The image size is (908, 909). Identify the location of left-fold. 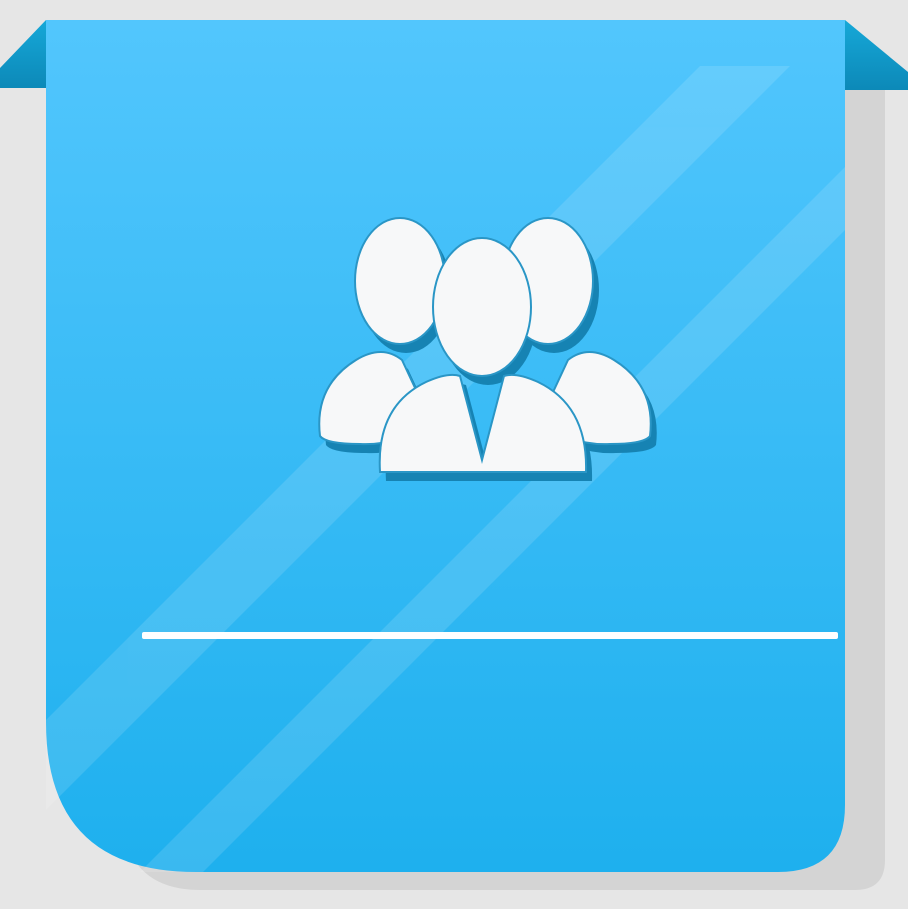
(23, 54).